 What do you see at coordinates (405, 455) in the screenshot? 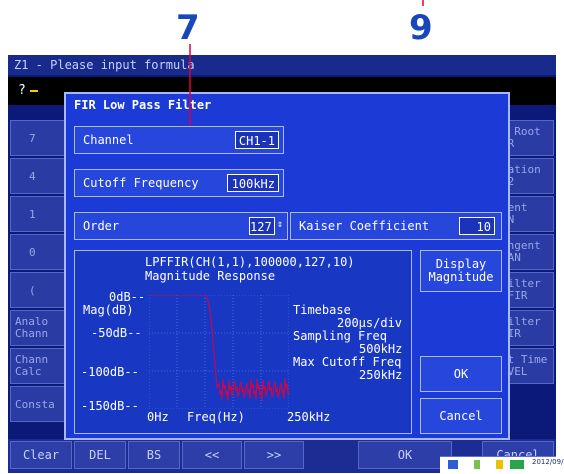
I see `formula-ok-button: OK` at bounding box center [405, 455].